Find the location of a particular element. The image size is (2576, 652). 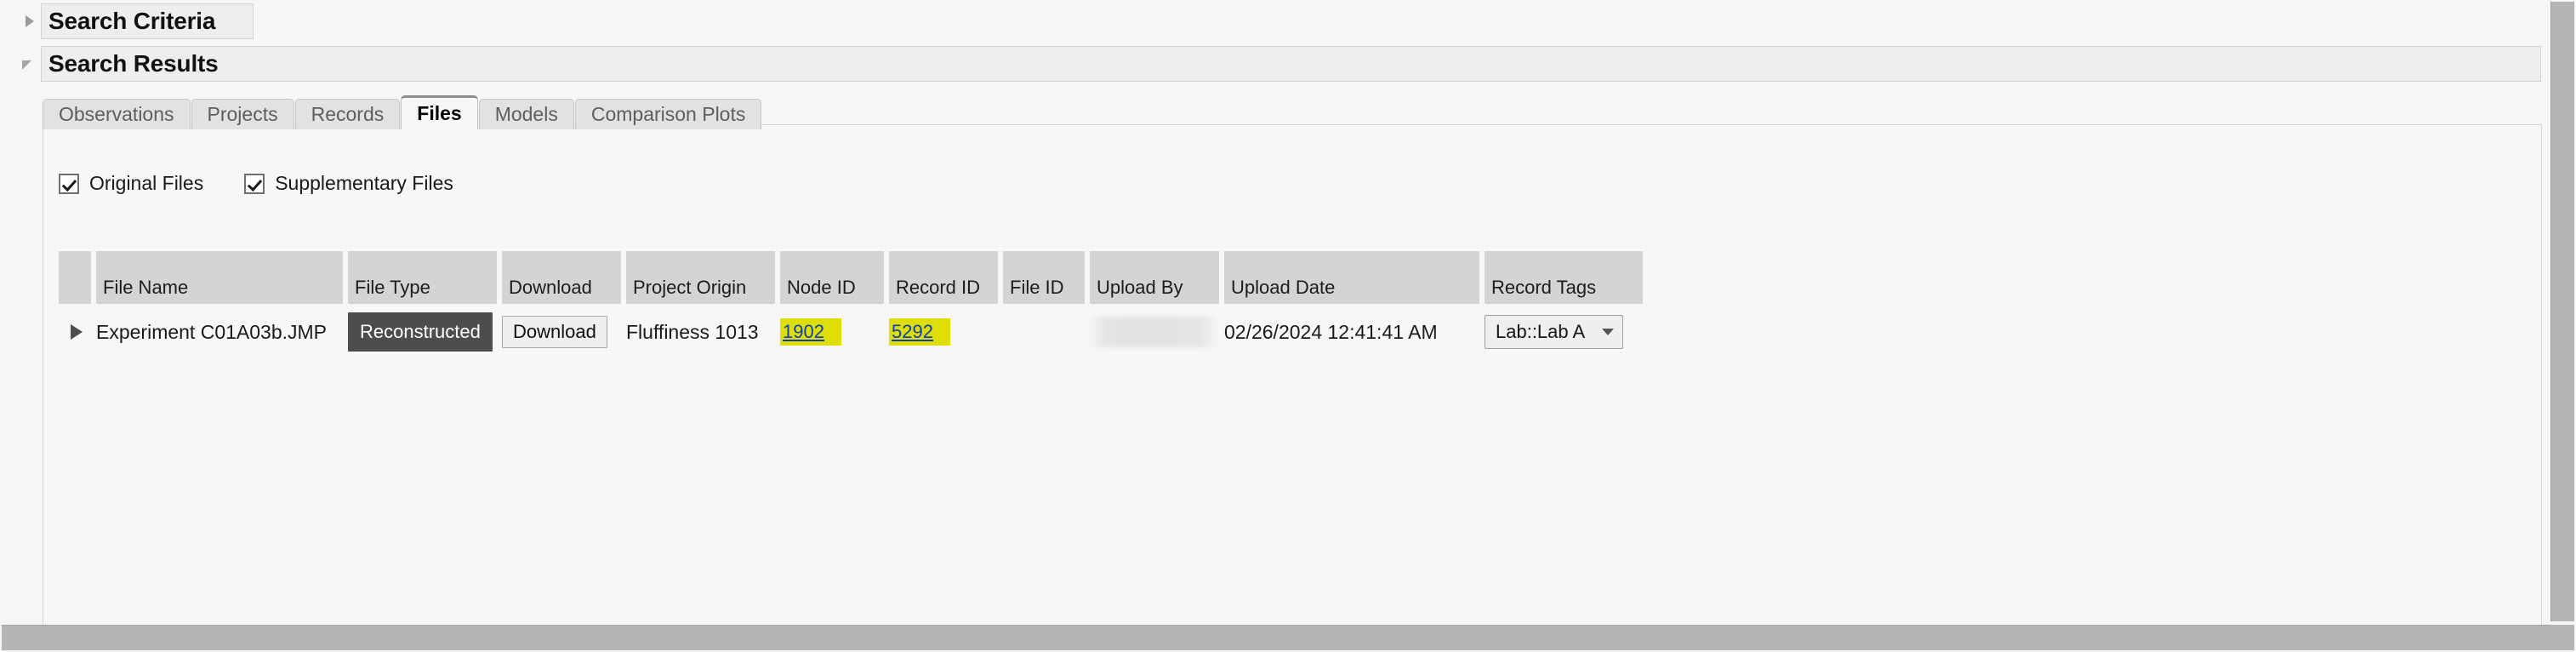

tab-files: Files is located at coordinates (439, 112).